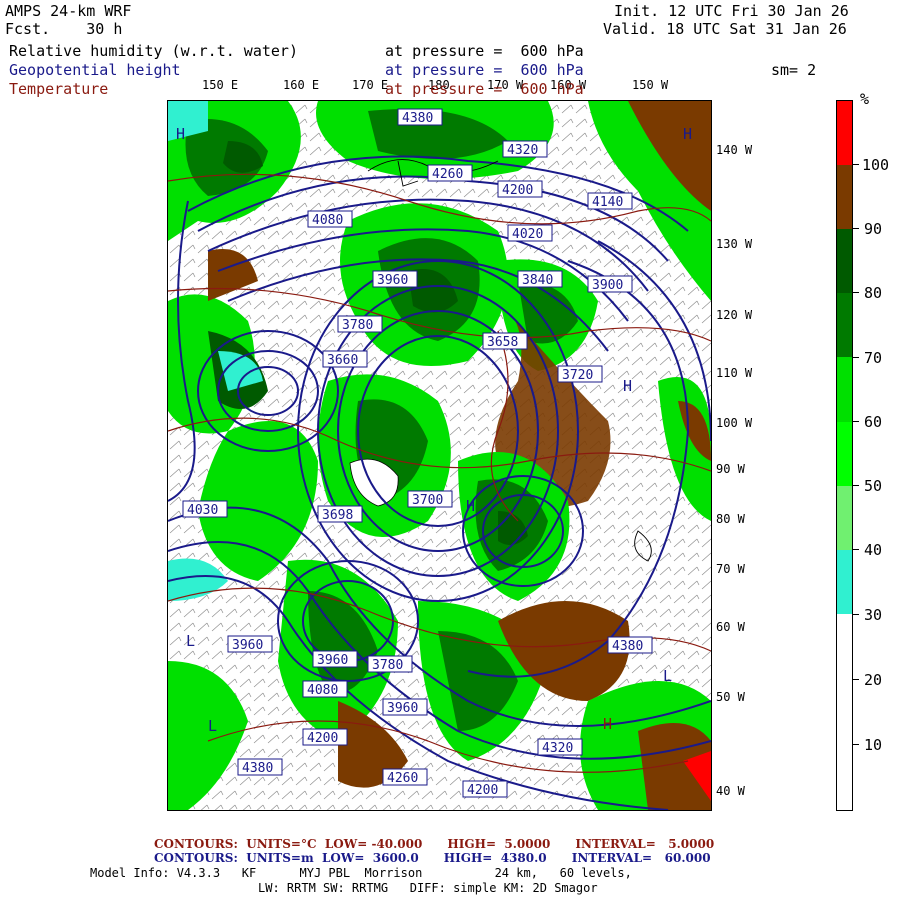 The image size is (900, 900). What do you see at coordinates (730, 569) in the screenshot?
I see `lat-label: 70 W` at bounding box center [730, 569].